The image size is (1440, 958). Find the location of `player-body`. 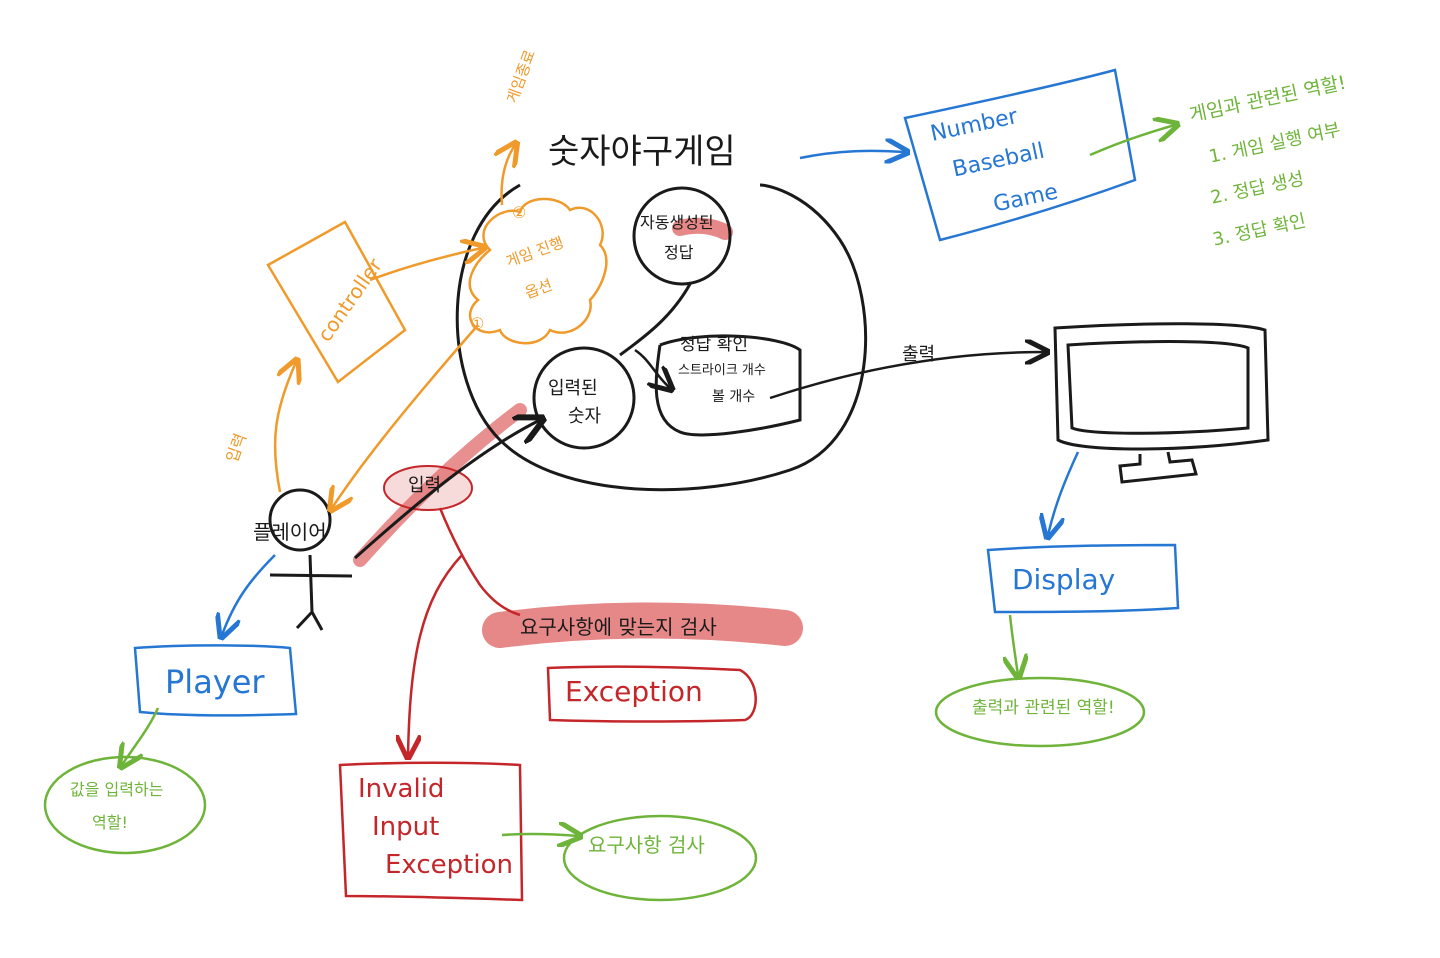

player-body is located at coordinates (311, 592).